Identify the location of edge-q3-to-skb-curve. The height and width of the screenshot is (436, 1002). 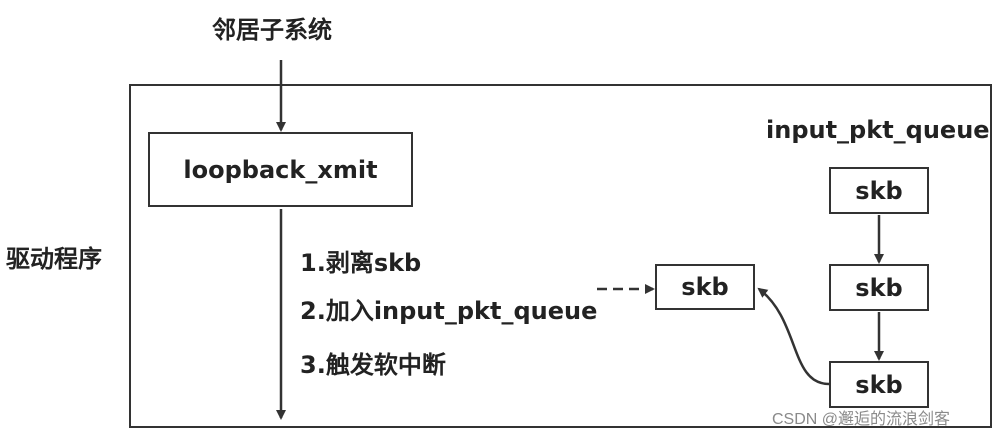
(793, 336).